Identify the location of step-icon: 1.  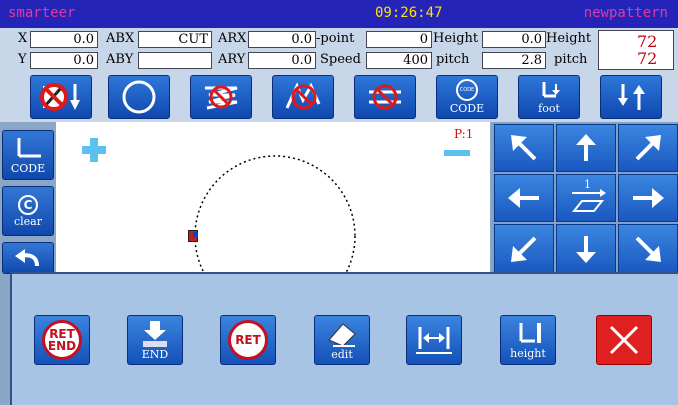
(586, 196).